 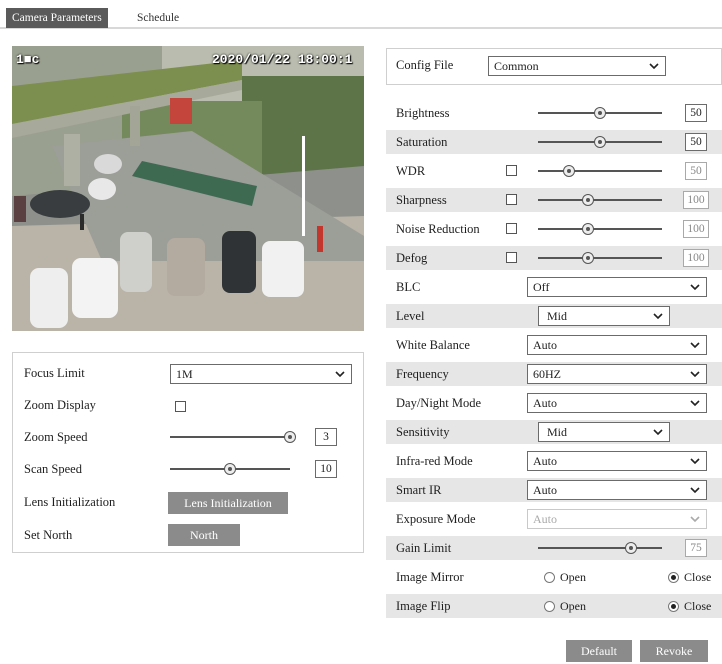 What do you see at coordinates (423, 432) in the screenshot?
I see `sensitivity-label: Sensitivity` at bounding box center [423, 432].